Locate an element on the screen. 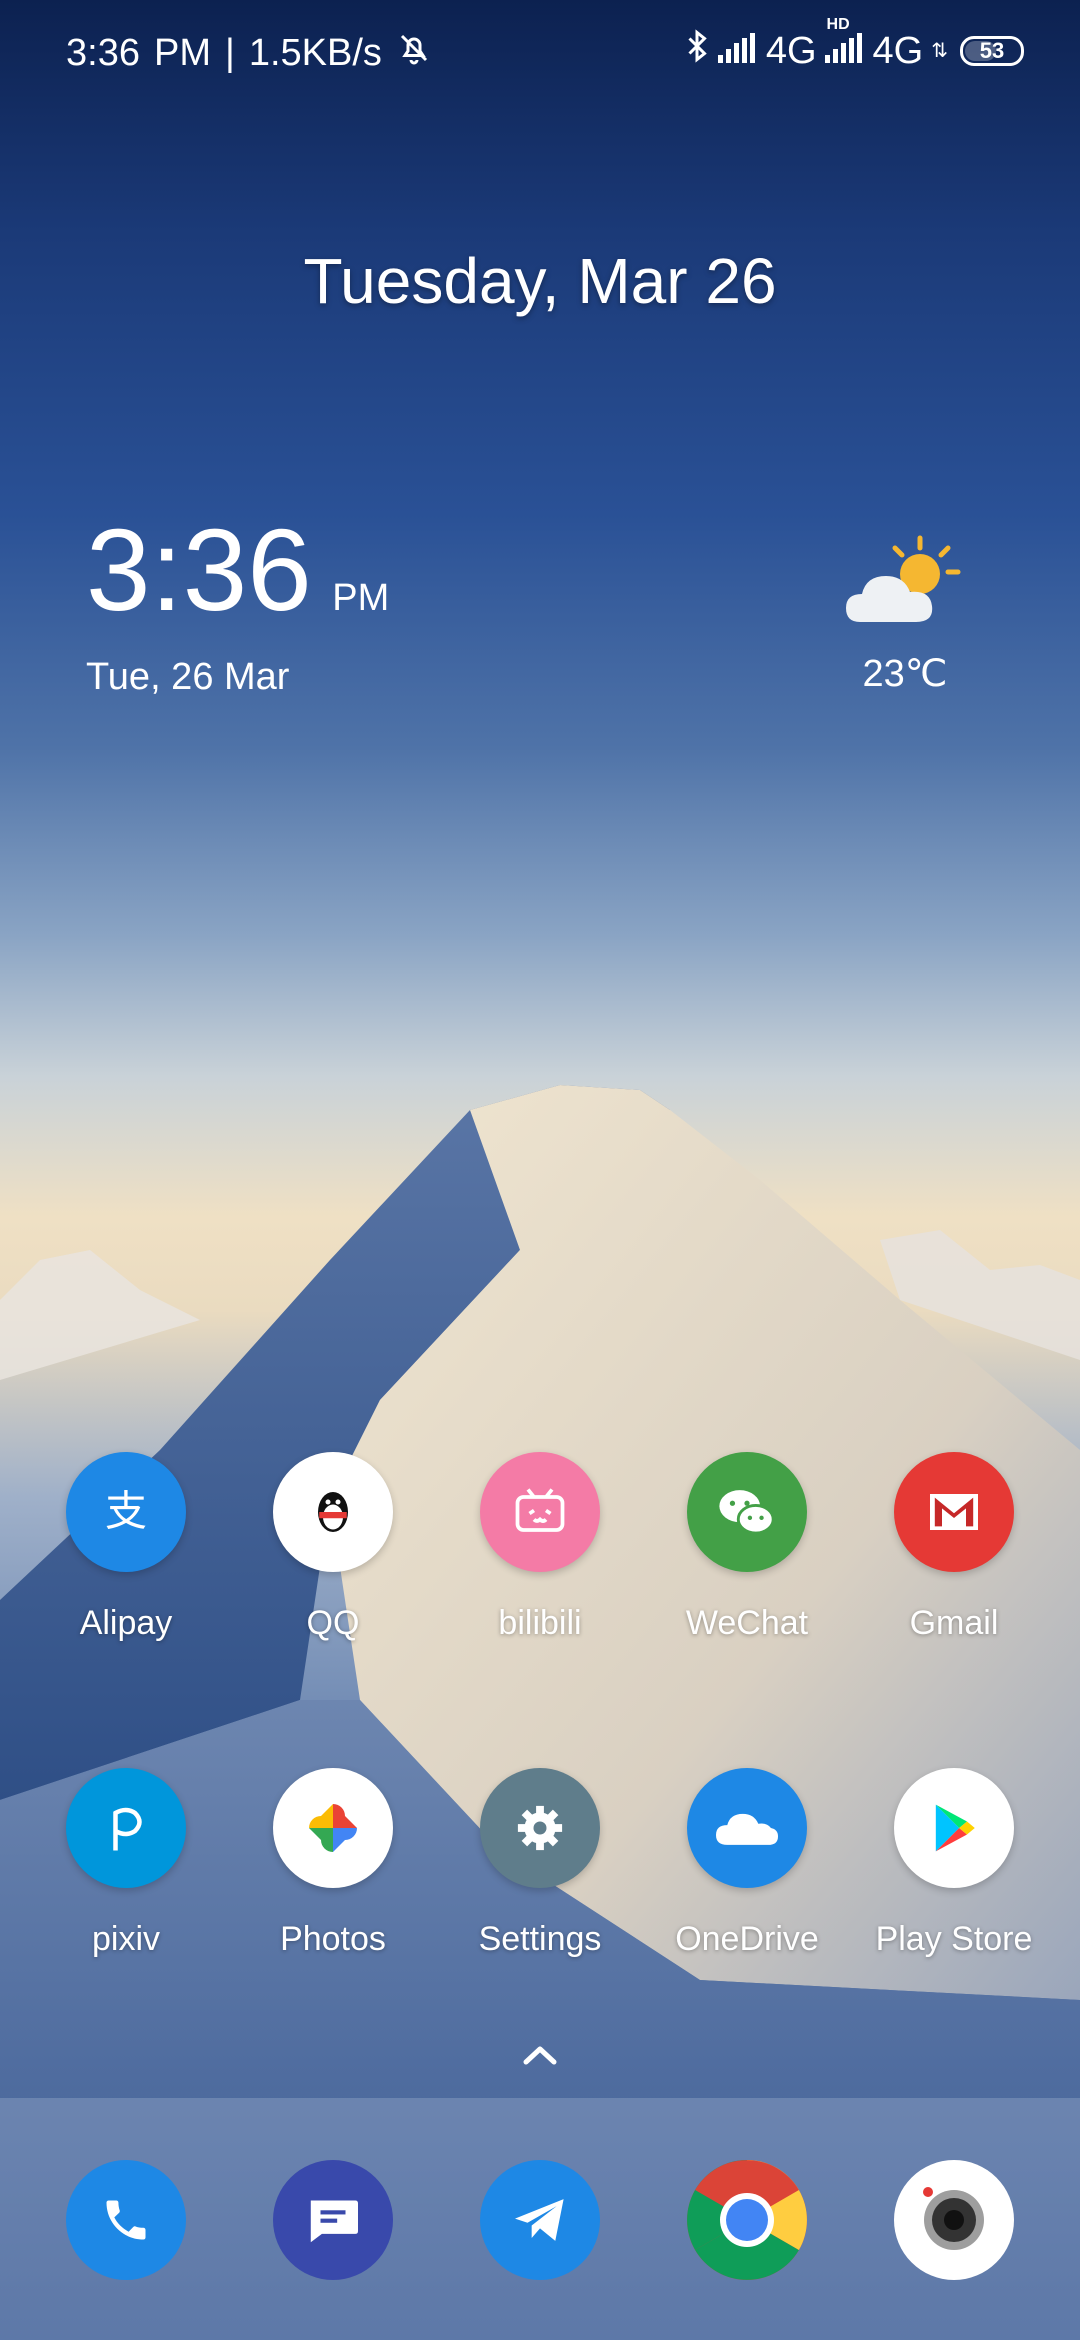 The image size is (1080, 2340). app-label-alipay: Alipay is located at coordinates (126, 1623).